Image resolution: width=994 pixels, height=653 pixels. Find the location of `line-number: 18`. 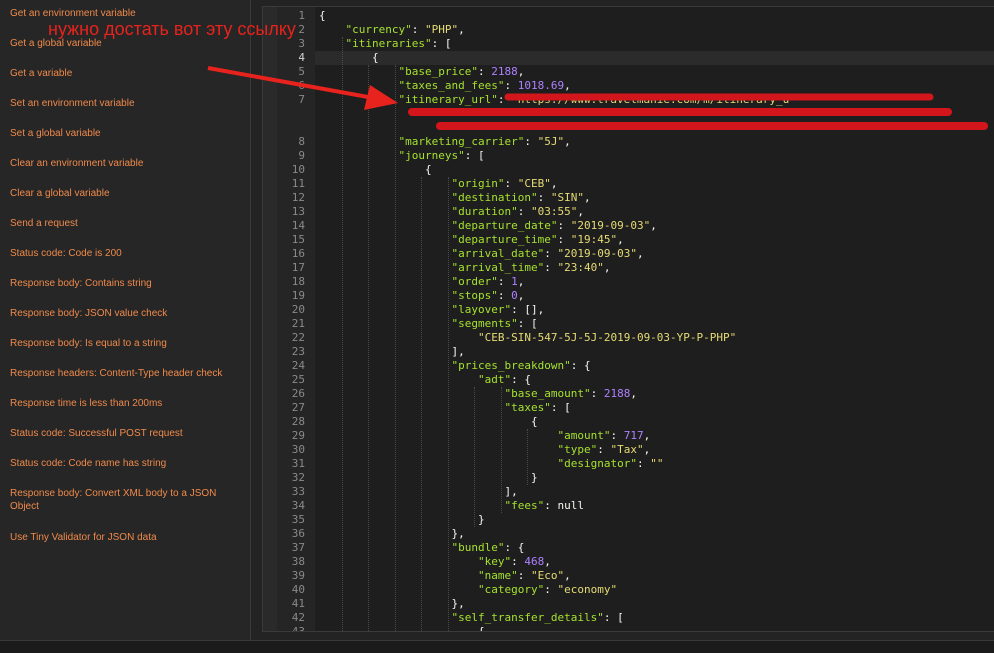

line-number: 18 is located at coordinates (298, 281).